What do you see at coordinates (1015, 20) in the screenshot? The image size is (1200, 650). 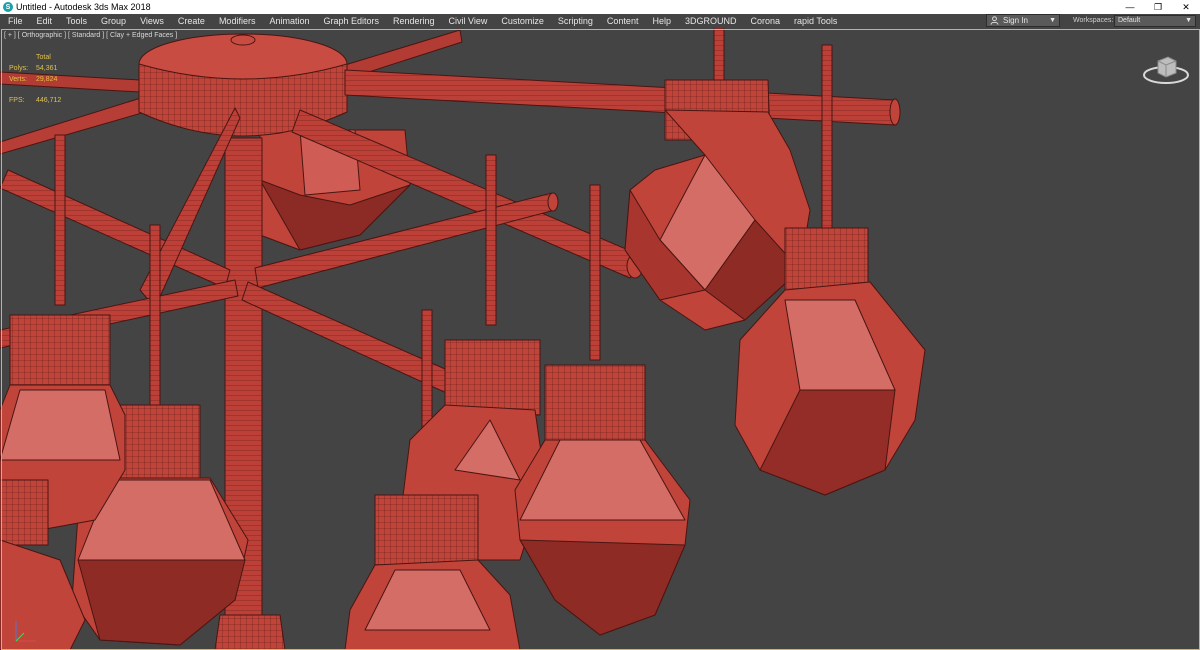 I see `sign-in-label: Sign In` at bounding box center [1015, 20].